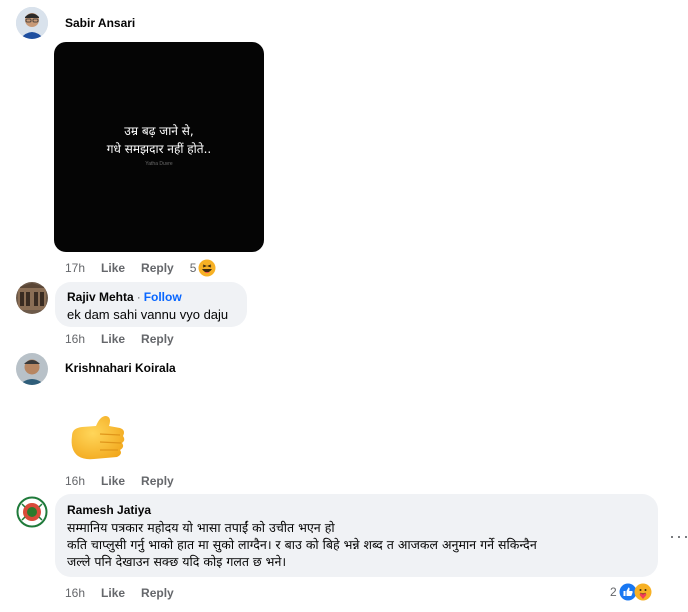  What do you see at coordinates (193, 268) in the screenshot?
I see `reaction-count: 5` at bounding box center [193, 268].